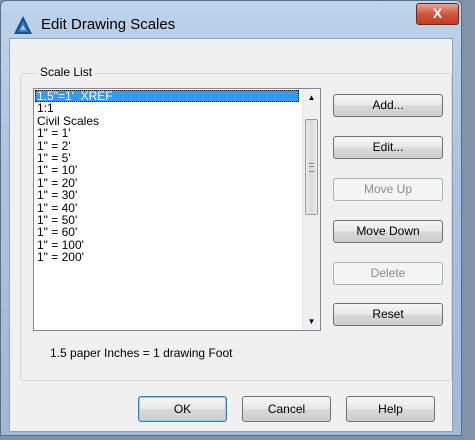 The image size is (475, 440). What do you see at coordinates (388, 231) in the screenshot?
I see `move-down-button: Move Down` at bounding box center [388, 231].